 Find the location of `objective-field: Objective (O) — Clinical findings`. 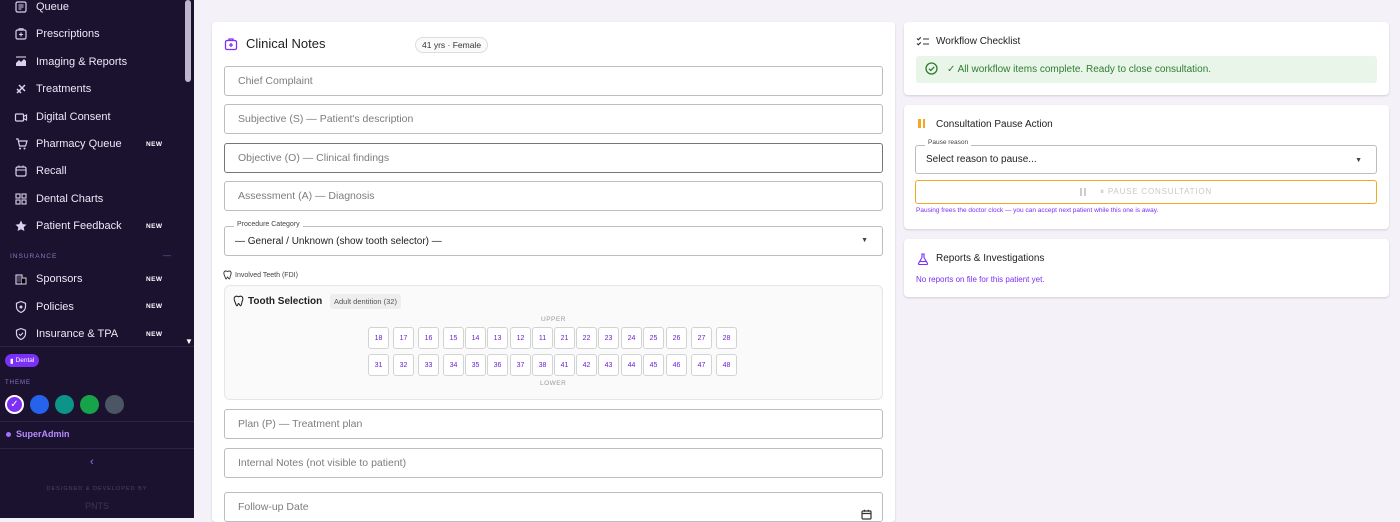

objective-field: Objective (O) — Clinical findings is located at coordinates (553, 158).